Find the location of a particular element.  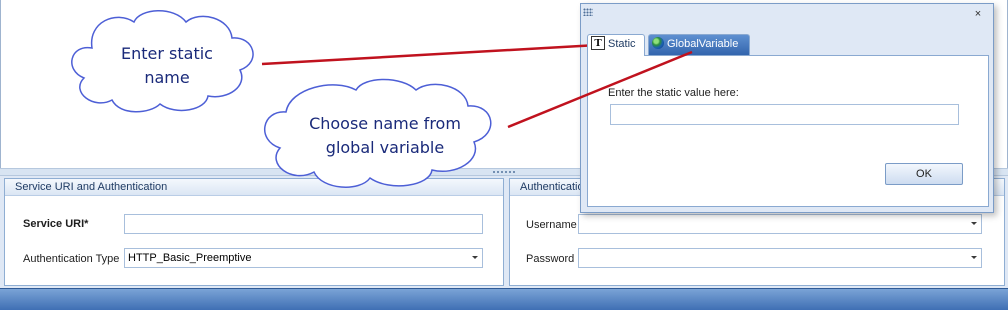

callout-global-line2: global variable is located at coordinates (385, 147).